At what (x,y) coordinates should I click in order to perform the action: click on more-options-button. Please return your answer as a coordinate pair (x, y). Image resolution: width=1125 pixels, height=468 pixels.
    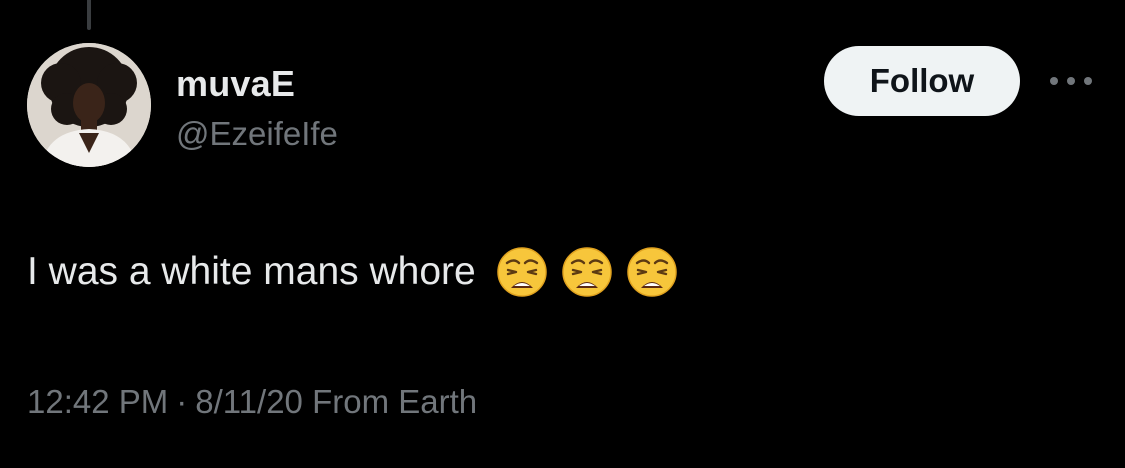
    Looking at the image, I should click on (1071, 81).